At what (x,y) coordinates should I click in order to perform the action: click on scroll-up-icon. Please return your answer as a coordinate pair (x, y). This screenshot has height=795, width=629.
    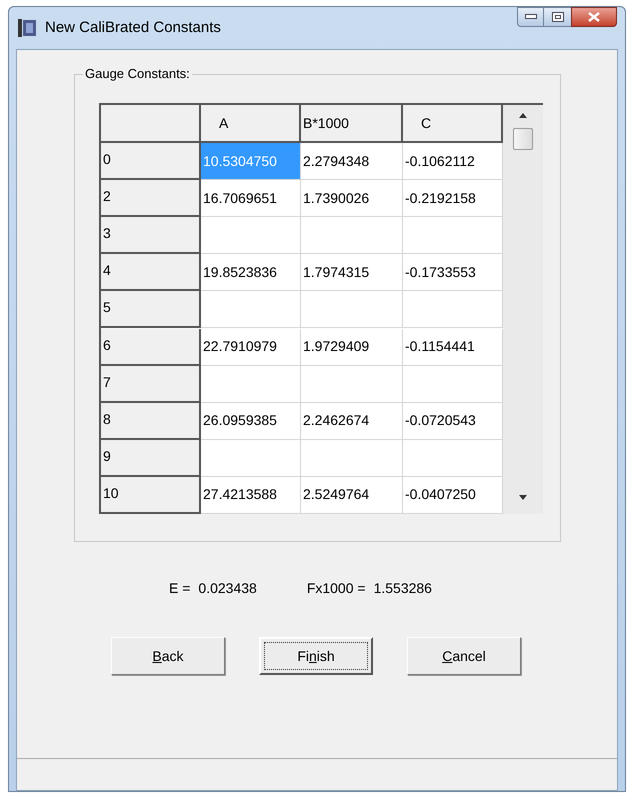
    Looking at the image, I should click on (523, 115).